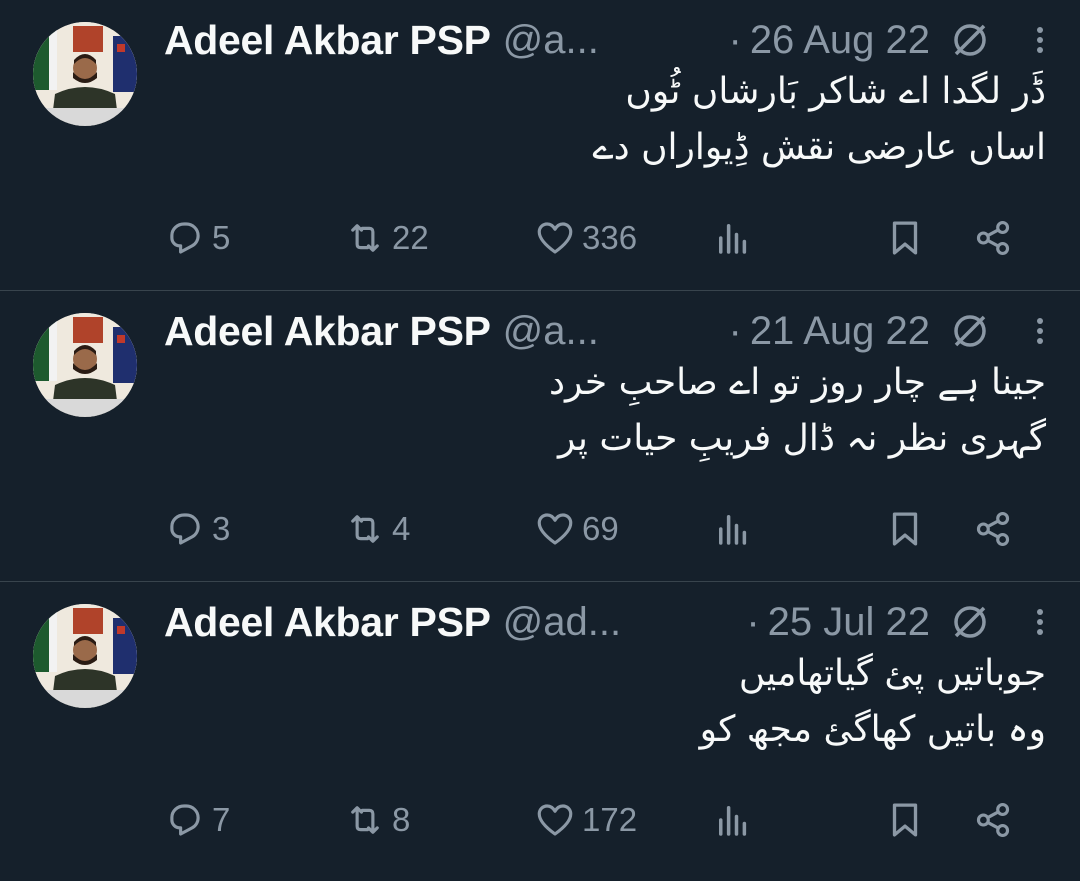 This screenshot has height=881, width=1080. I want to click on retweet-button: 22, so click(439, 238).